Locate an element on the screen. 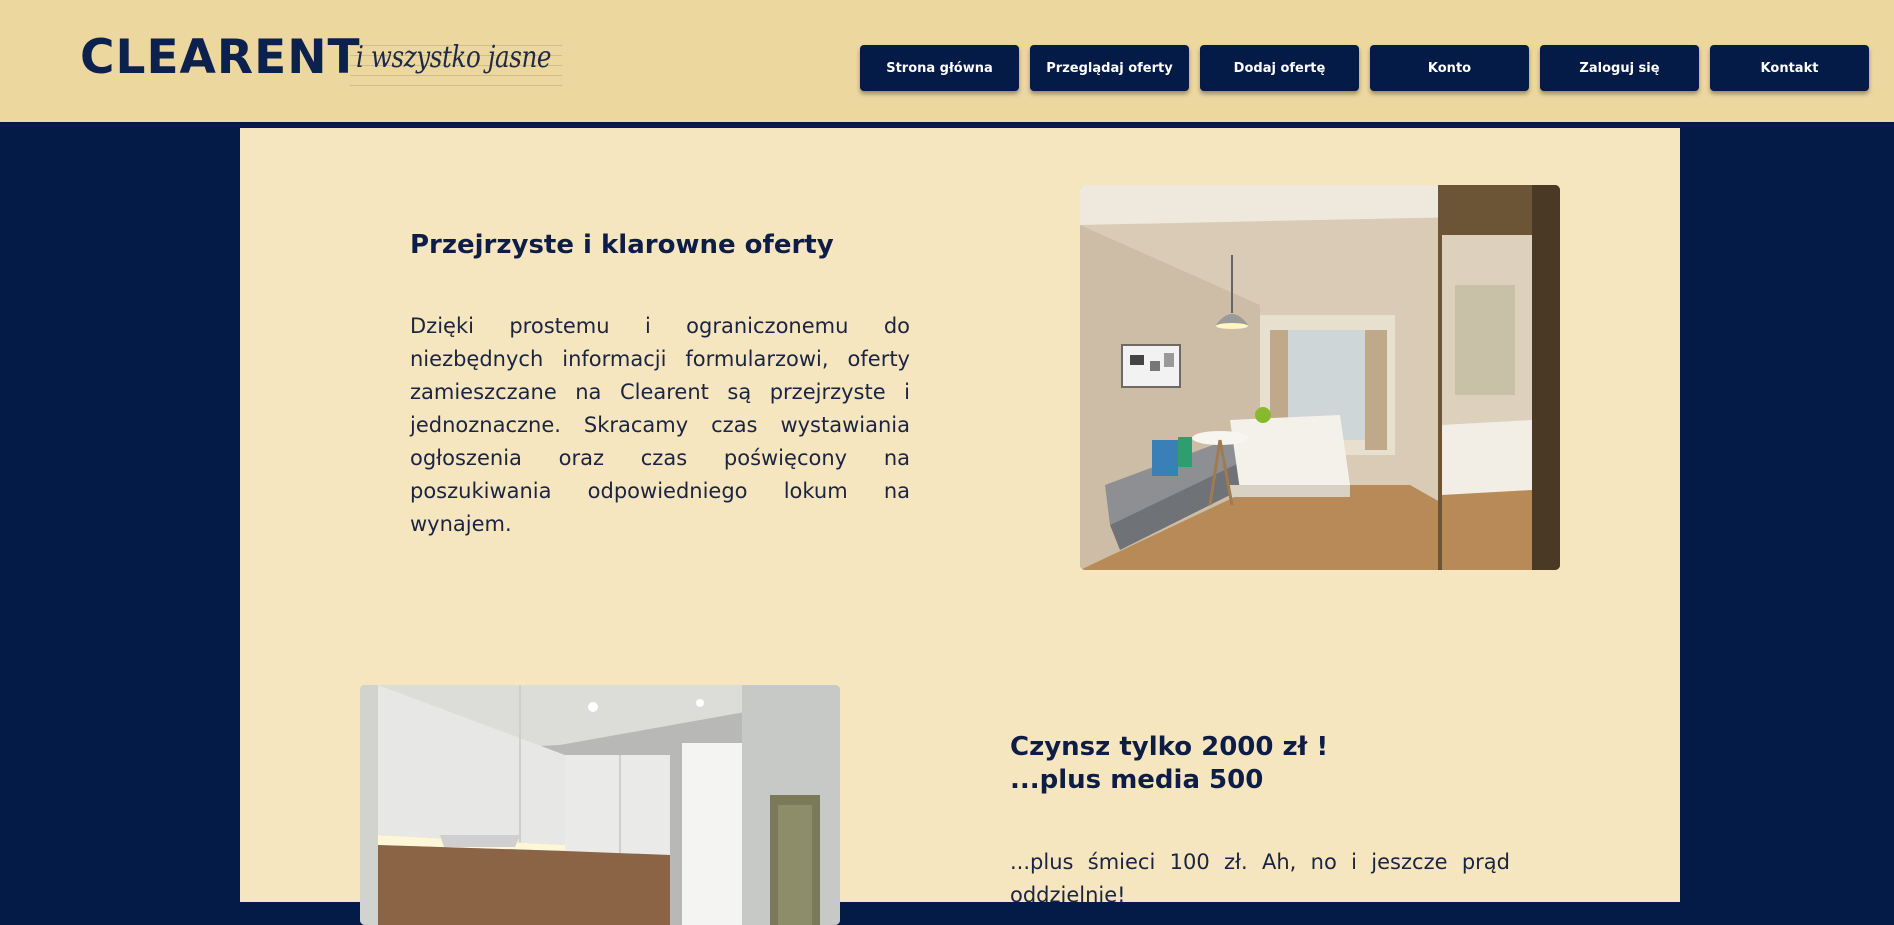 The height and width of the screenshot is (925, 1894). nav-account-button: Konto is located at coordinates (1449, 68).